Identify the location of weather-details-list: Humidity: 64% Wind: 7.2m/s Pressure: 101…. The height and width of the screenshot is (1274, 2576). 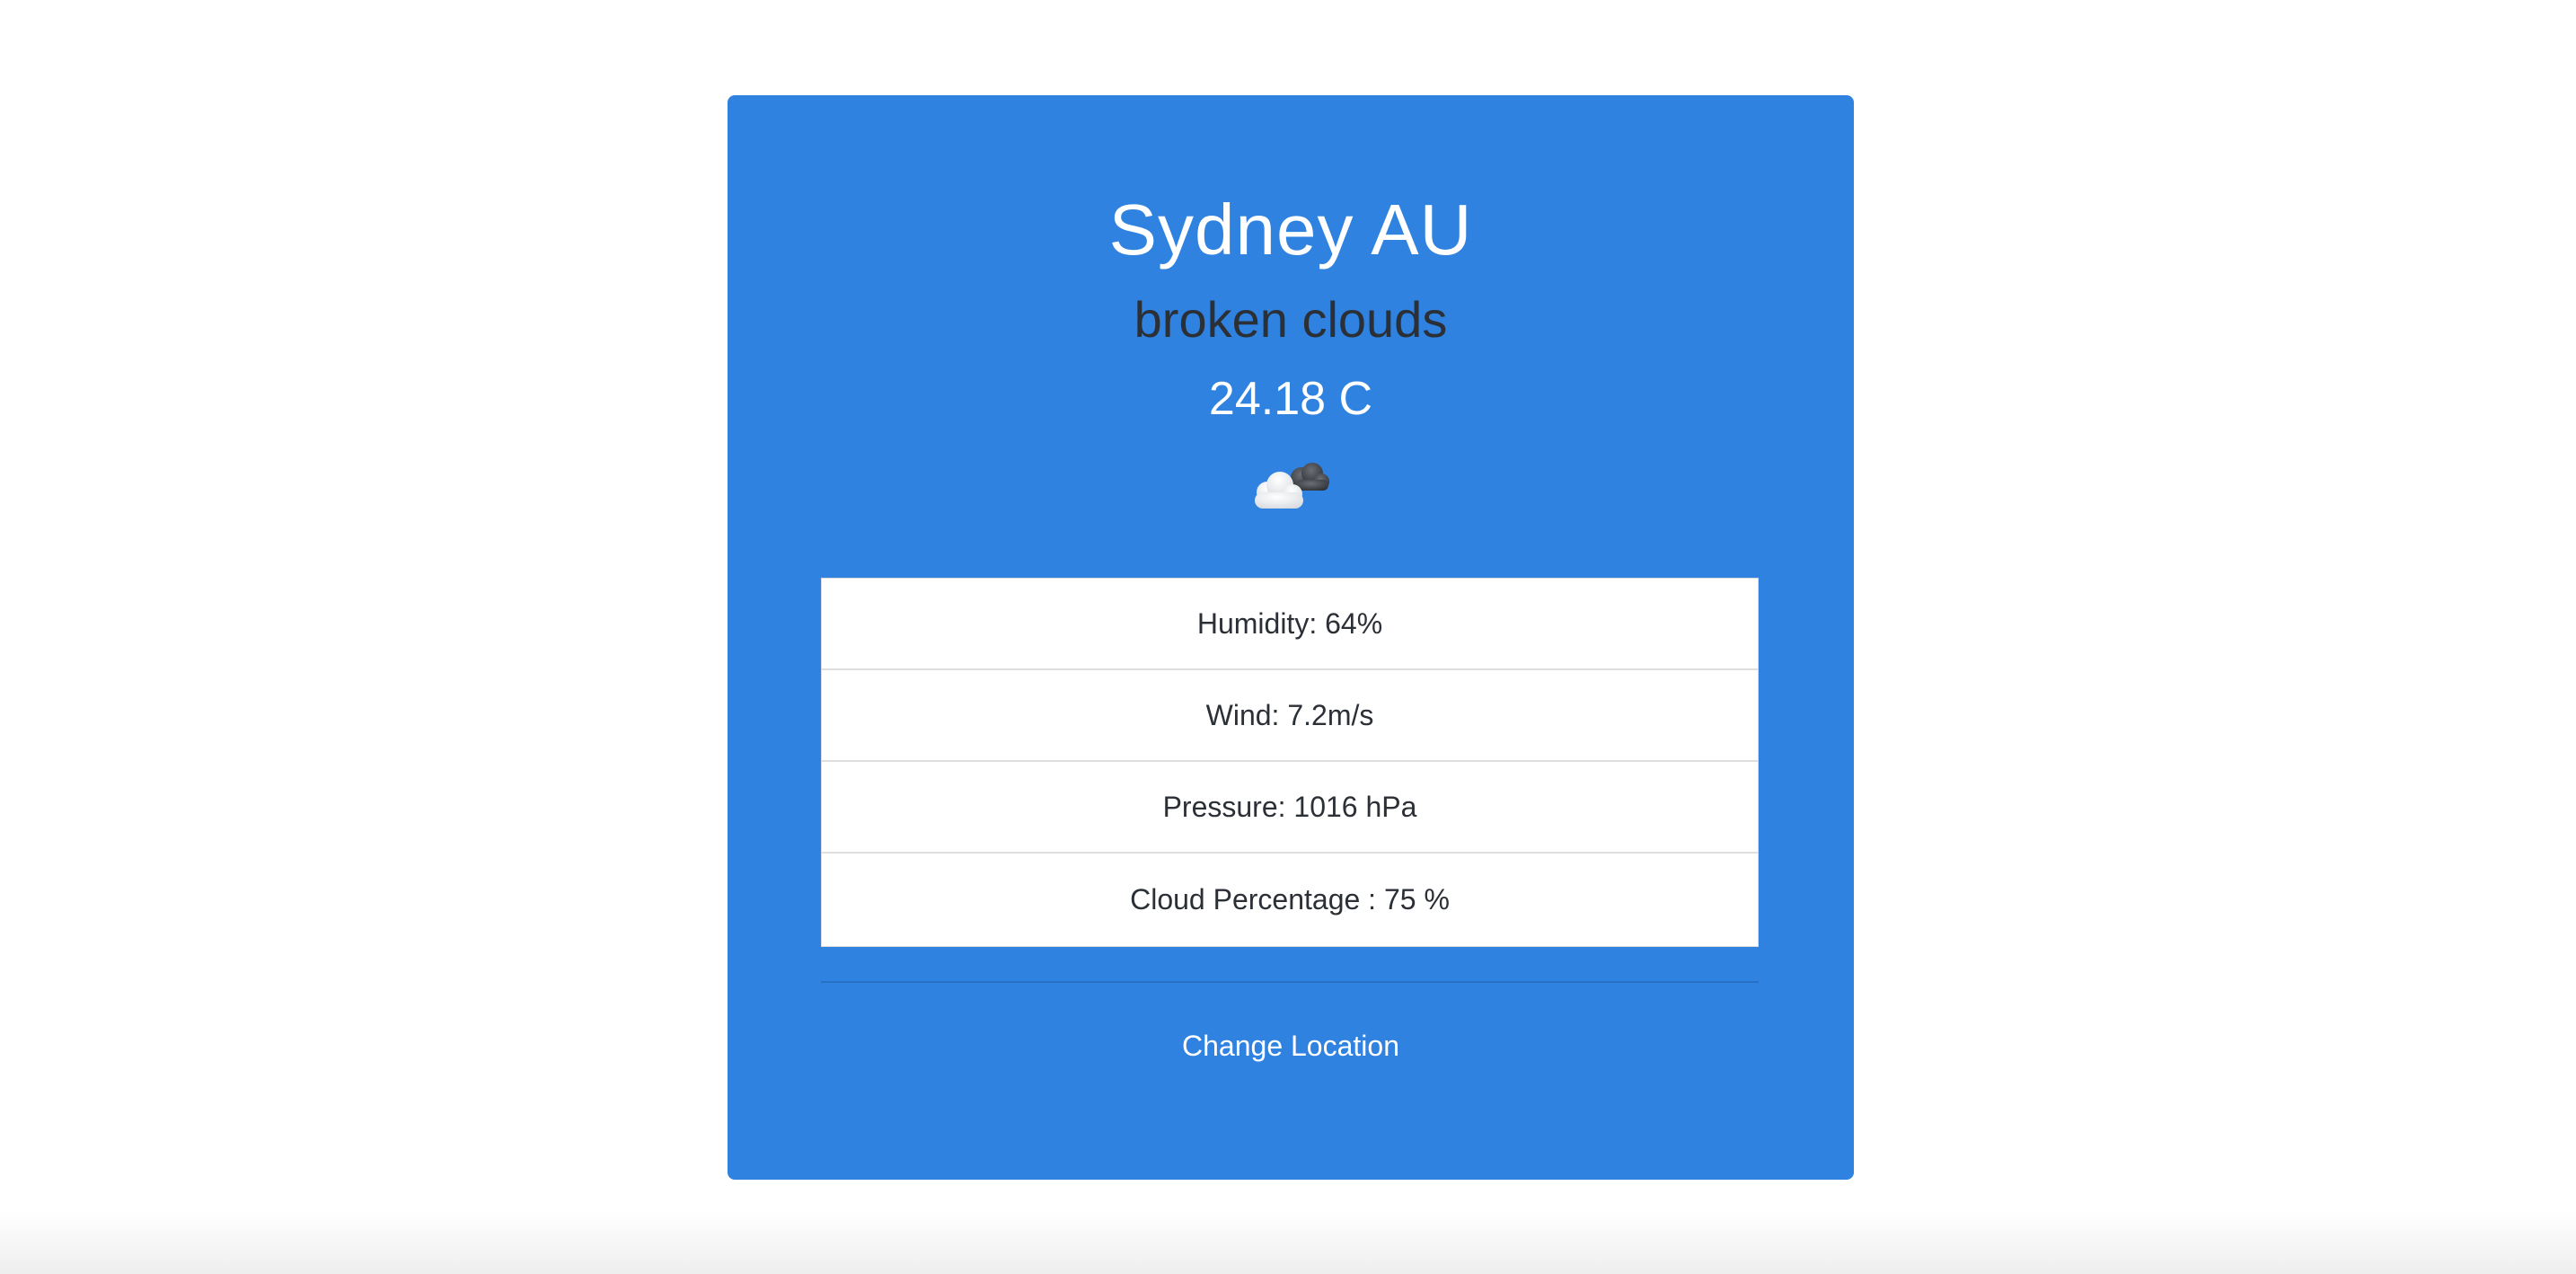
(1290, 763).